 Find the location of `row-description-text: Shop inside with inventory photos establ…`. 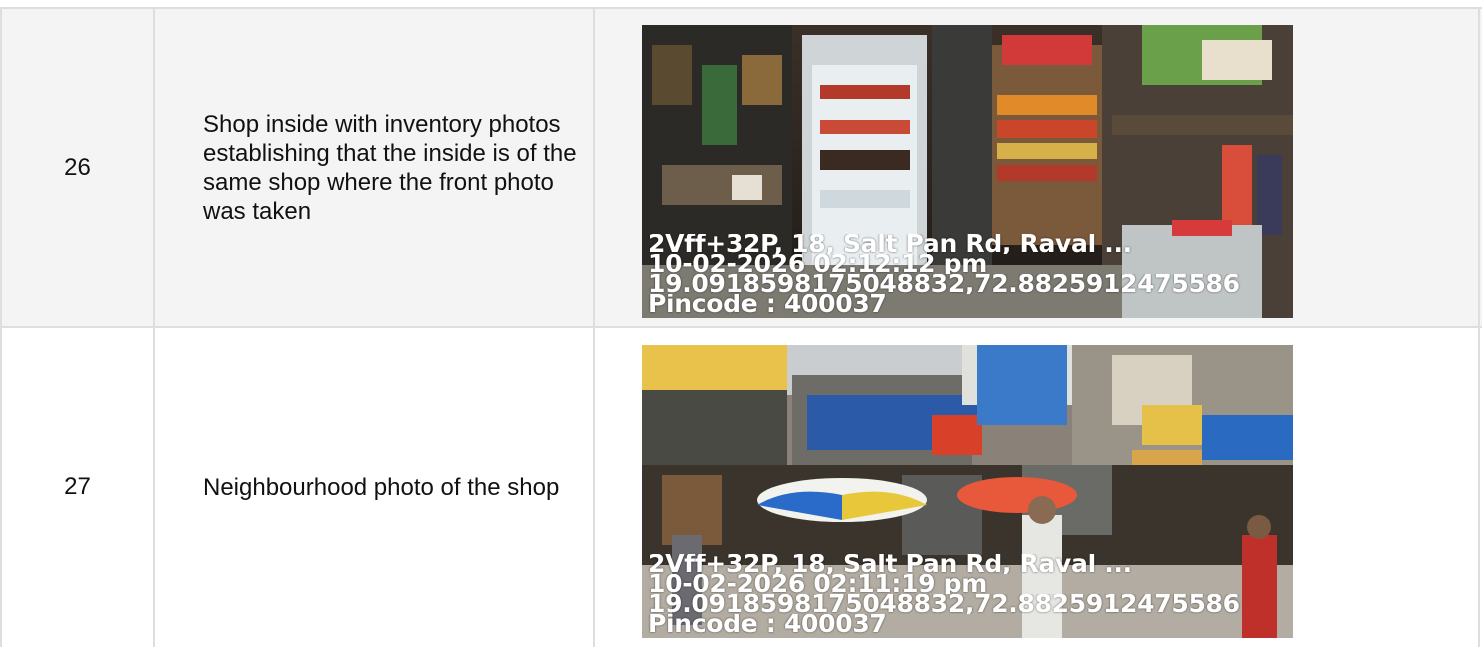

row-description-text: Shop inside with inventory photos establ… is located at coordinates (390, 167).